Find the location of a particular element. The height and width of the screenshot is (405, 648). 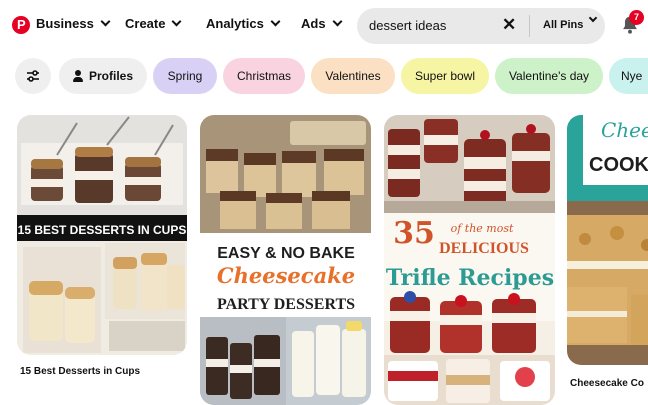

pin-title-line-3: DELICIOUS is located at coordinates (484, 248).